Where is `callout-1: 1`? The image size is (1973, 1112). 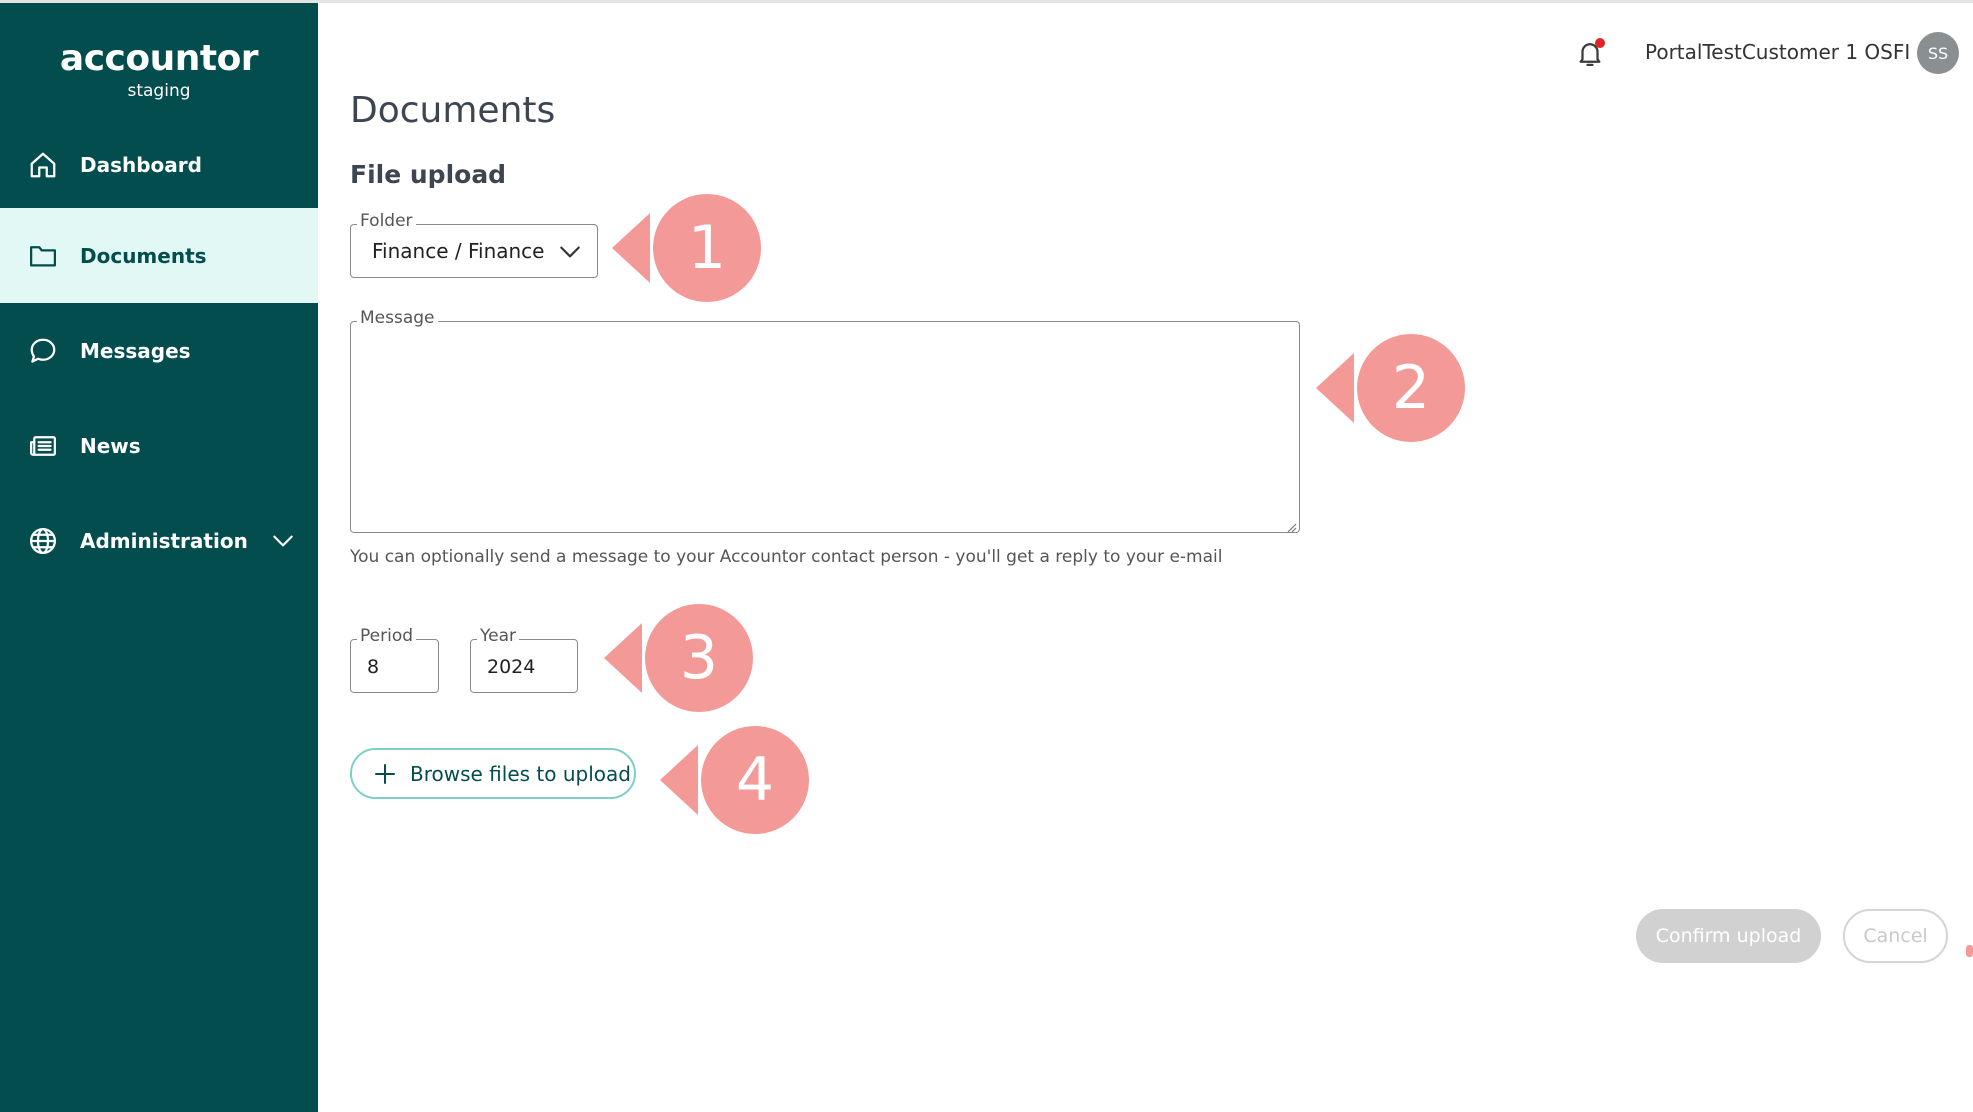 callout-1: 1 is located at coordinates (687, 248).